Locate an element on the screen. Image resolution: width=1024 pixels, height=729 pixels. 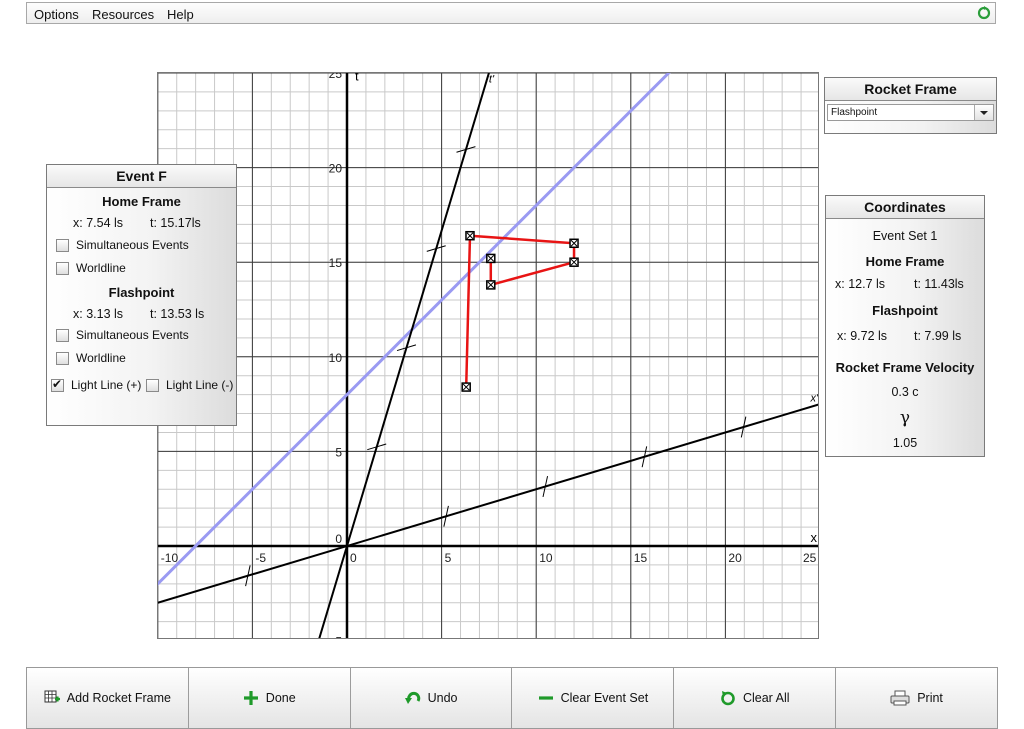
clear-all-button: Clear All is located at coordinates (755, 698).